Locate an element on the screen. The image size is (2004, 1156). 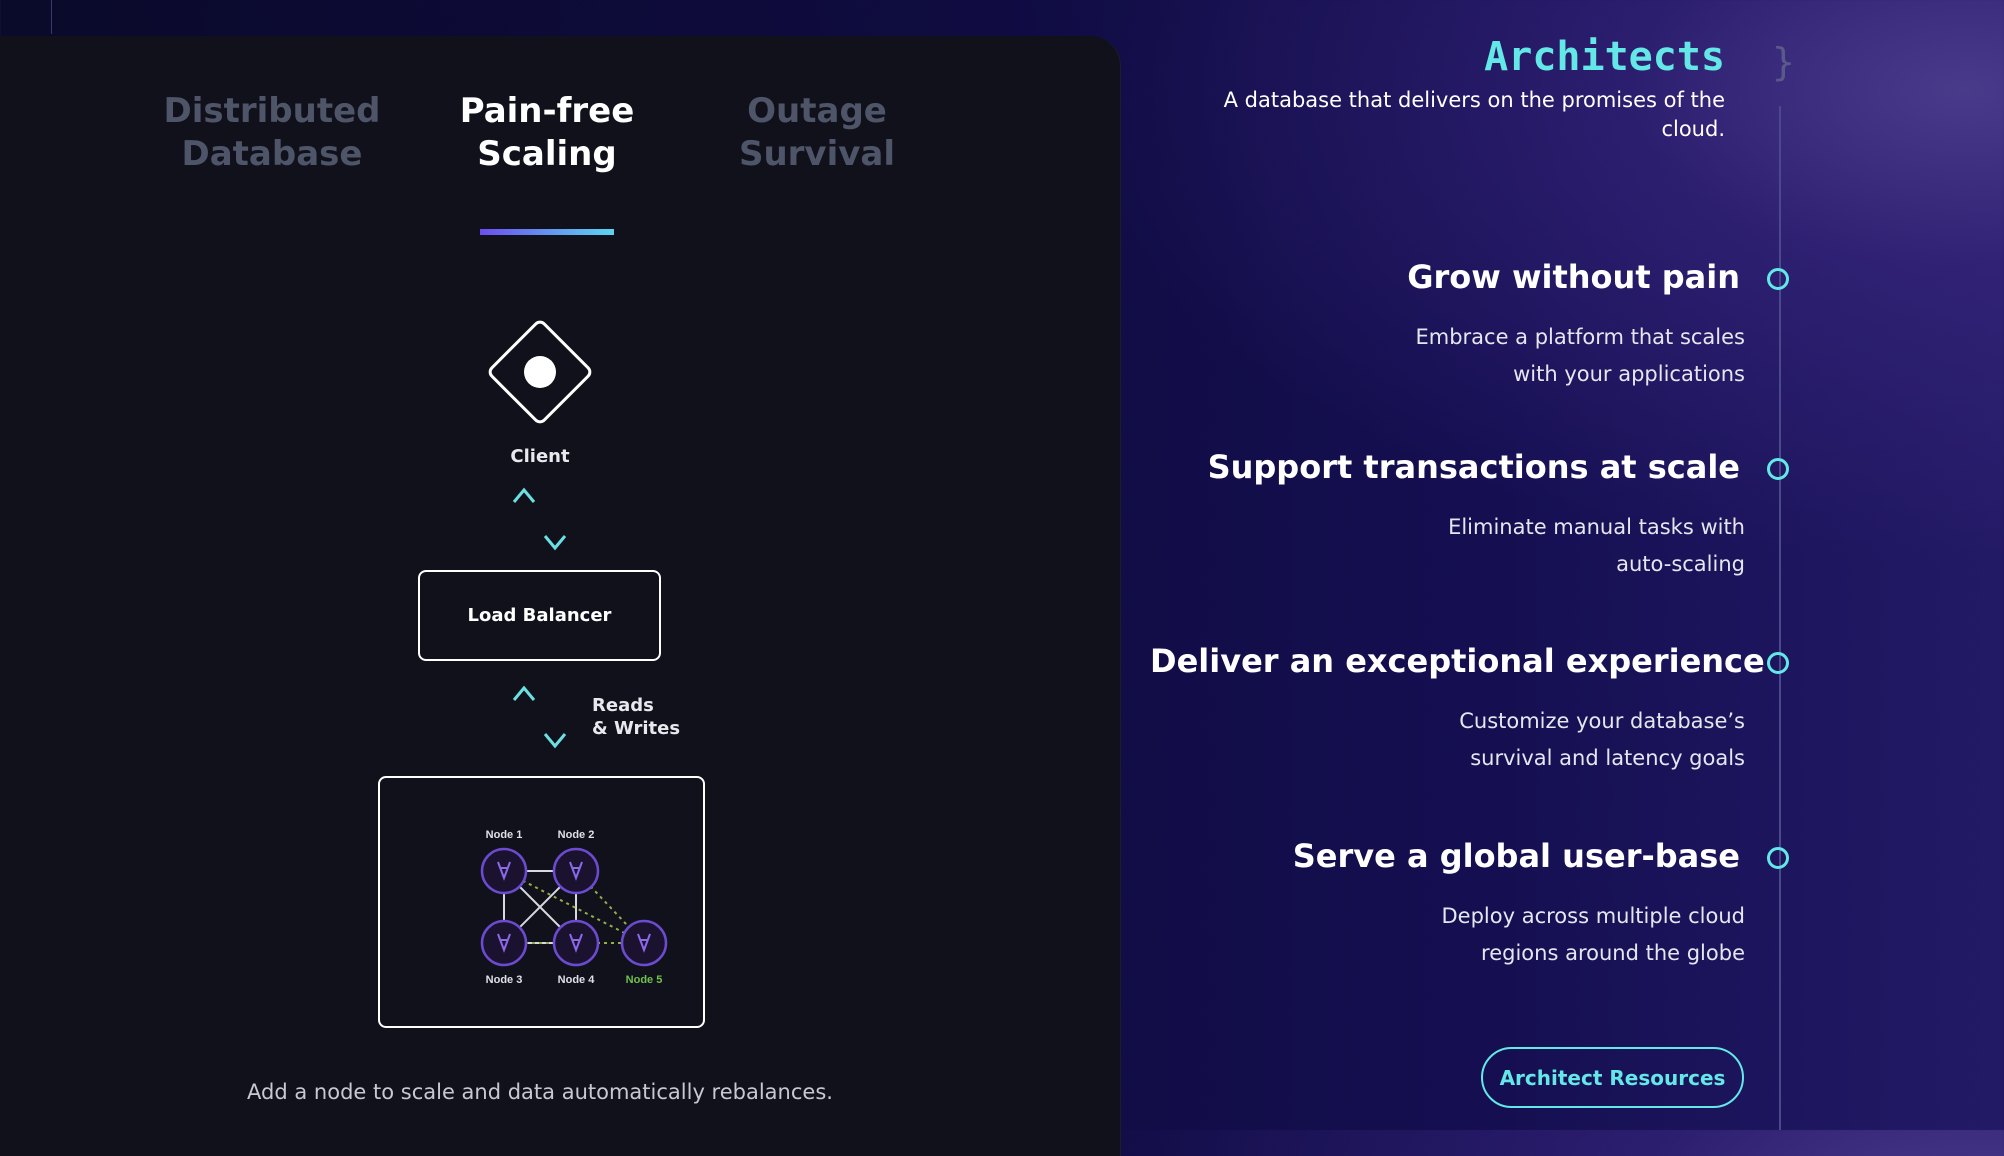
node-label: Node 2 is located at coordinates (576, 835).